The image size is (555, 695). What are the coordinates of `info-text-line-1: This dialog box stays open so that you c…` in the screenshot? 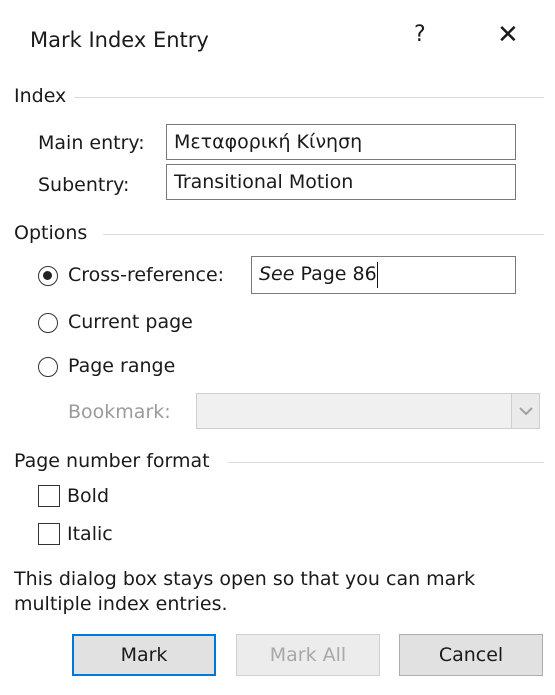 It's located at (245, 579).